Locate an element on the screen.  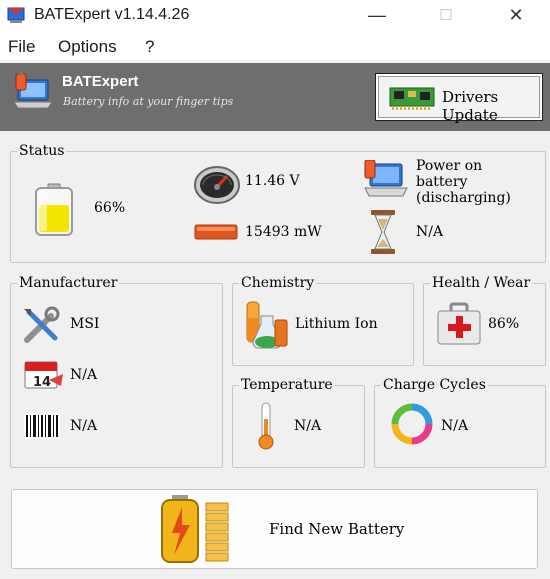
calendar-icon: 14 is located at coordinates (43, 375).